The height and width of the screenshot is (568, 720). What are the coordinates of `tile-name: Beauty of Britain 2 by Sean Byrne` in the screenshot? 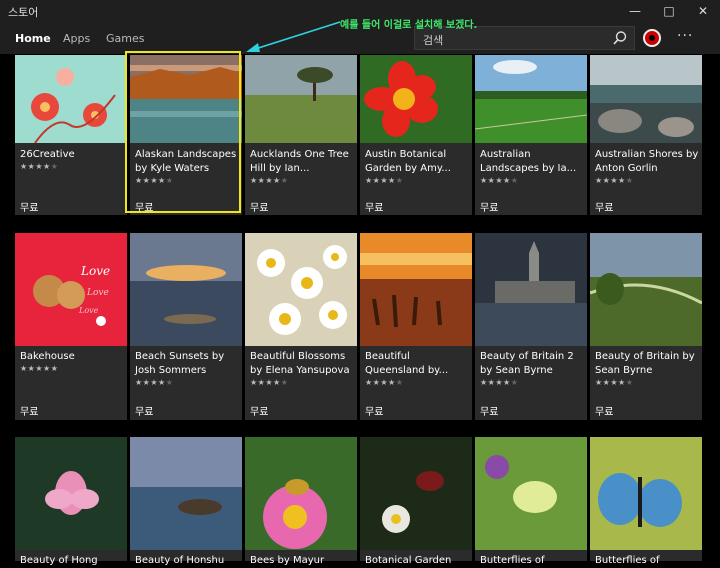 It's located at (527, 363).